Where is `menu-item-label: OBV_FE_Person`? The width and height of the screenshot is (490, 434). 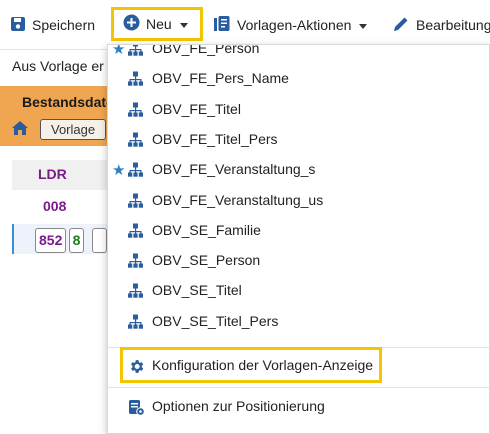 menu-item-label: OBV_FE_Person is located at coordinates (206, 50).